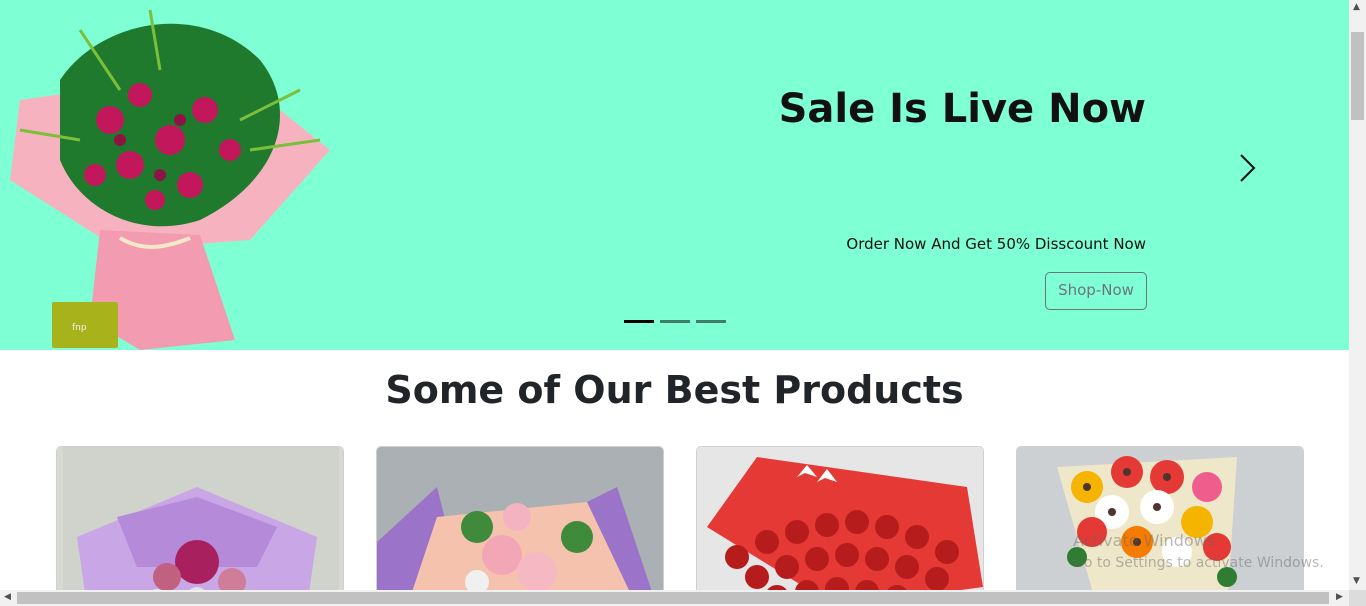 This screenshot has height=606, width=1366. Describe the element at coordinates (1144, 540) in the screenshot. I see `watermark-line-1: Activate Windows` at that location.